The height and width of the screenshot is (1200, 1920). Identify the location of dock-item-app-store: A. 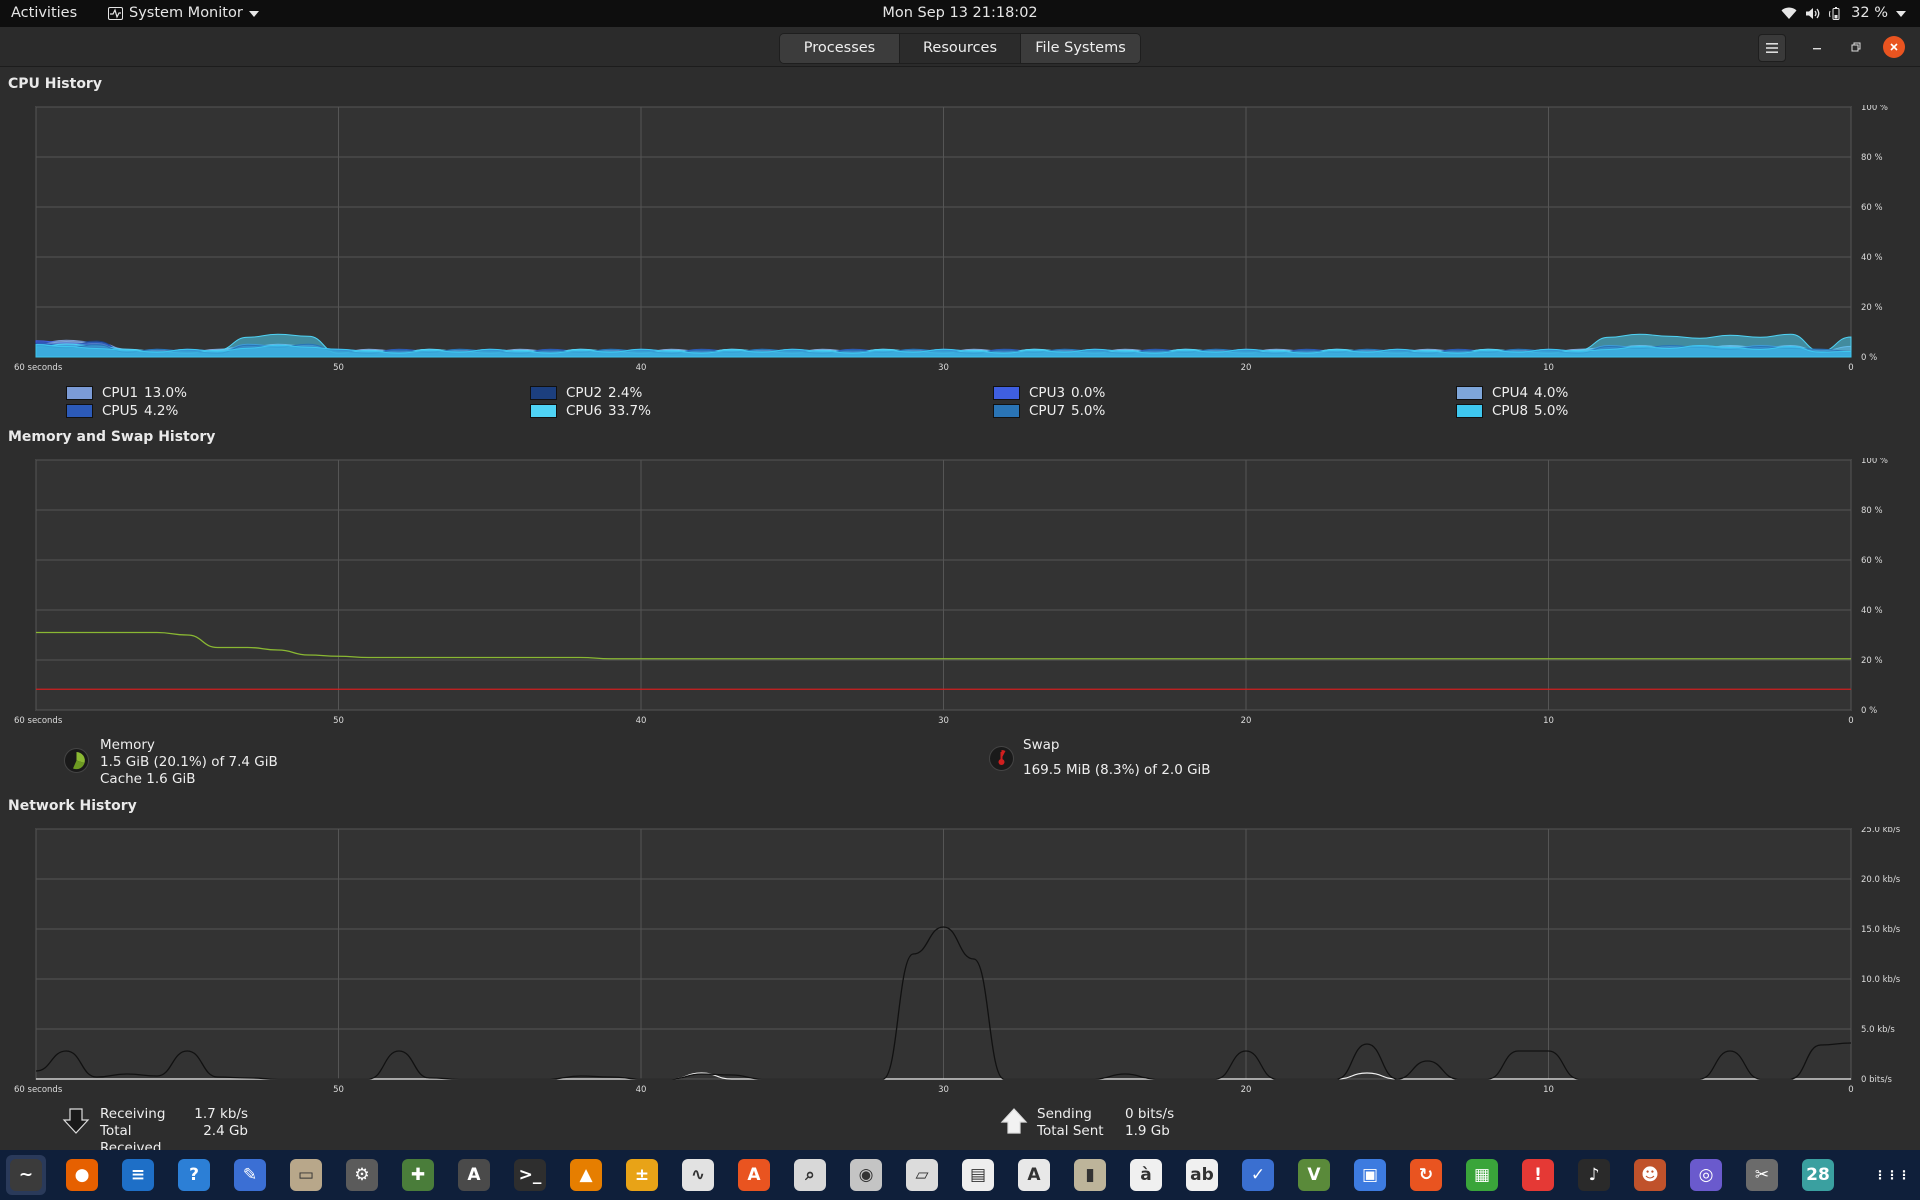
(754, 1175).